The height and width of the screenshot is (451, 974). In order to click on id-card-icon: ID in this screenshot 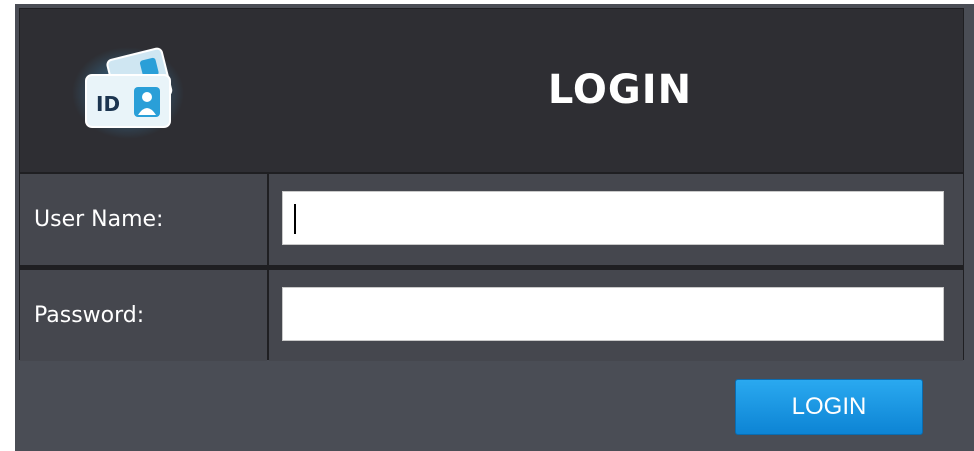, I will do `click(128, 91)`.